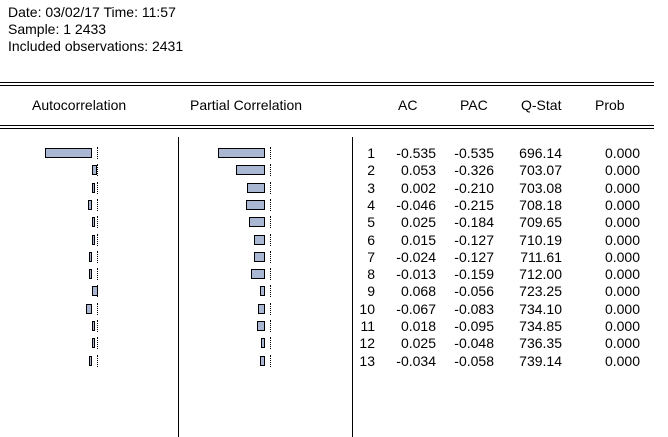  What do you see at coordinates (334, 188) in the screenshot?
I see `table-row: 3 0.002 -0.210 703.08 0.000` at bounding box center [334, 188].